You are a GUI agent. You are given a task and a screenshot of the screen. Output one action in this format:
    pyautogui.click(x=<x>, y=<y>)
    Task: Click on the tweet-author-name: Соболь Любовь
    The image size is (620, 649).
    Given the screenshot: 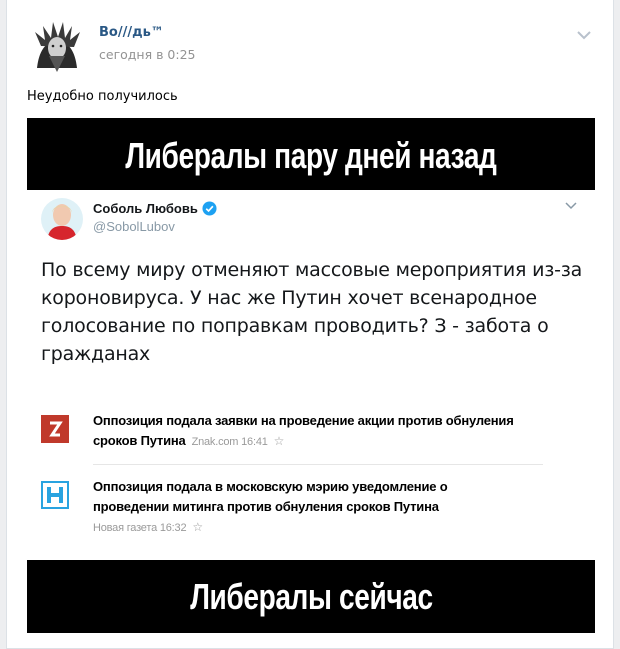 What is the action you would take?
    pyautogui.click(x=155, y=208)
    